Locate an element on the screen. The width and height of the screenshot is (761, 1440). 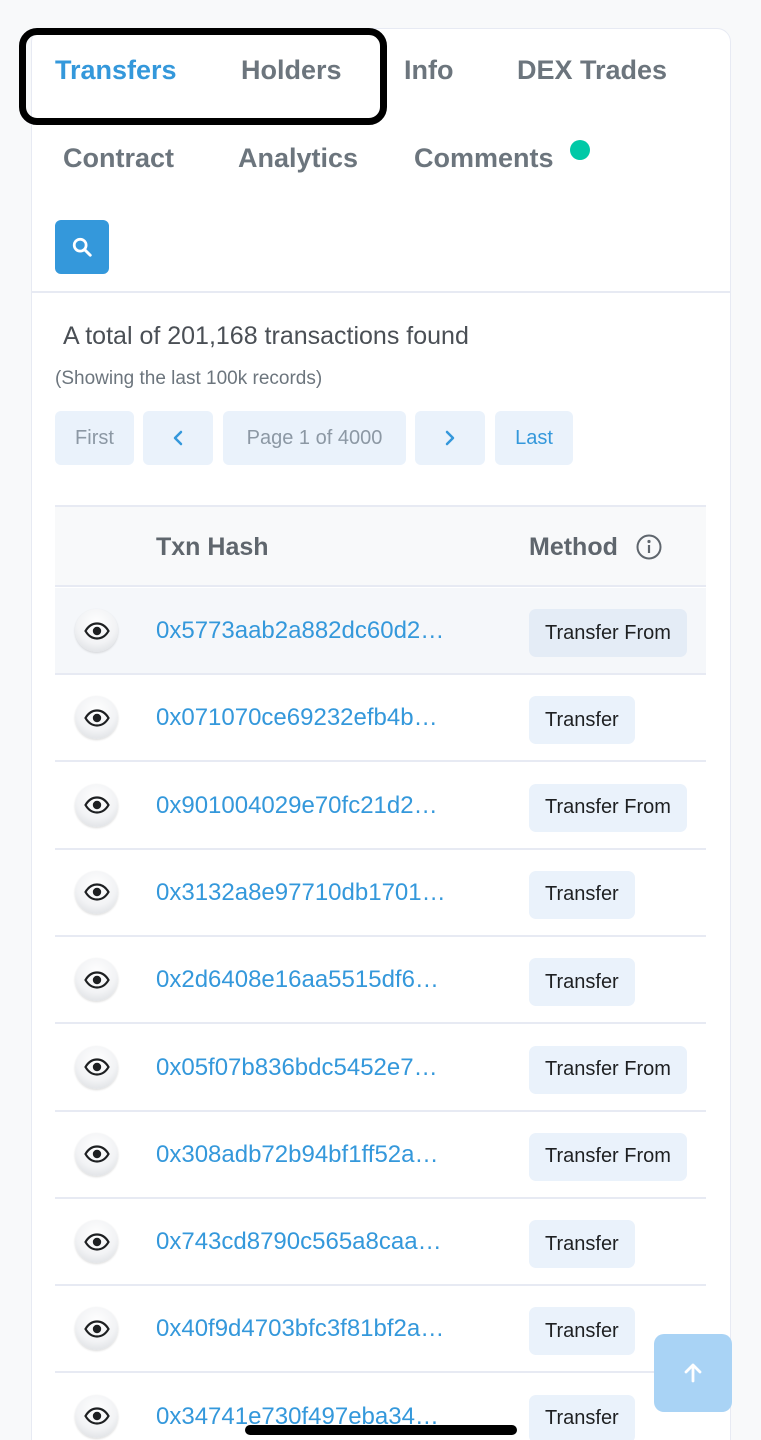
table-row: 0x3132a8e97710db1701… Transfer is located at coordinates (380, 893).